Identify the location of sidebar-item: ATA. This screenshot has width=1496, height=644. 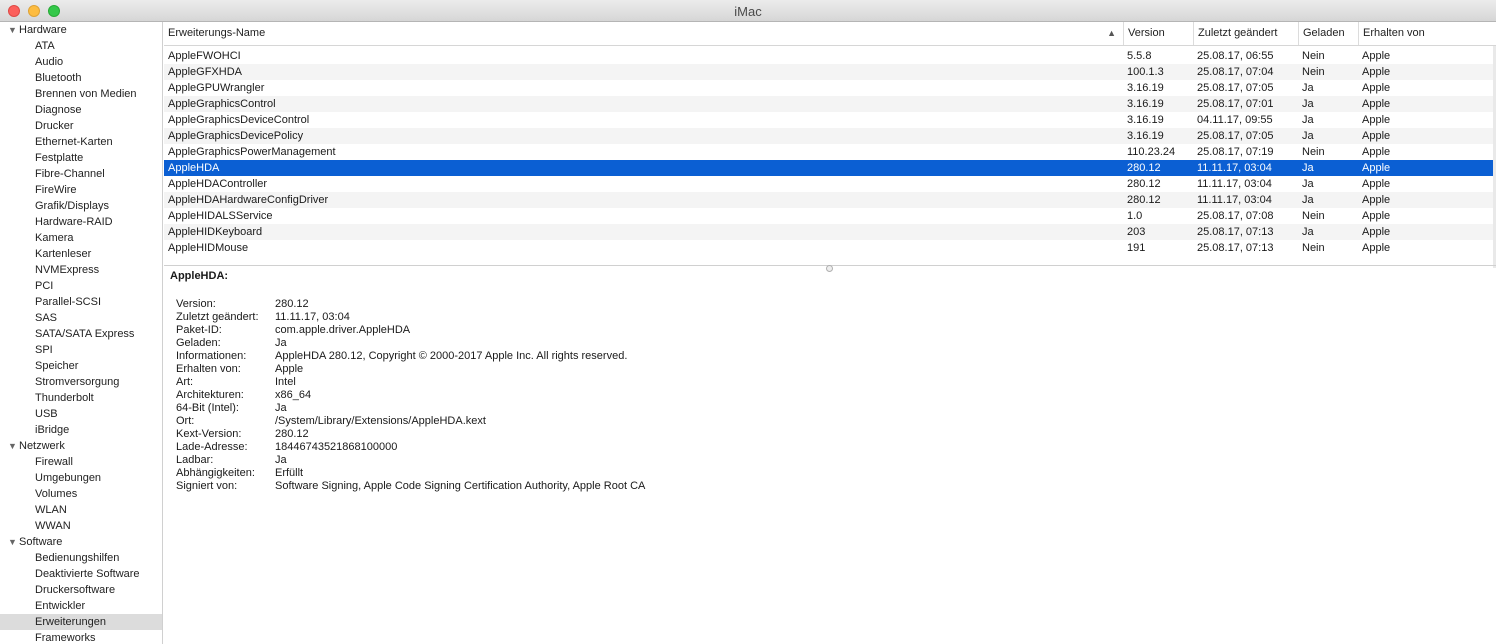
(81, 46).